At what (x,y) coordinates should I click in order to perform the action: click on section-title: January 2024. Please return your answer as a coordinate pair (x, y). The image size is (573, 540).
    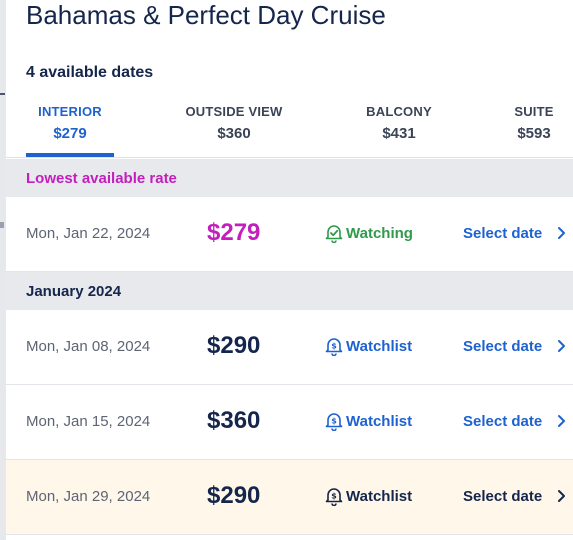
    Looking at the image, I should click on (74, 291).